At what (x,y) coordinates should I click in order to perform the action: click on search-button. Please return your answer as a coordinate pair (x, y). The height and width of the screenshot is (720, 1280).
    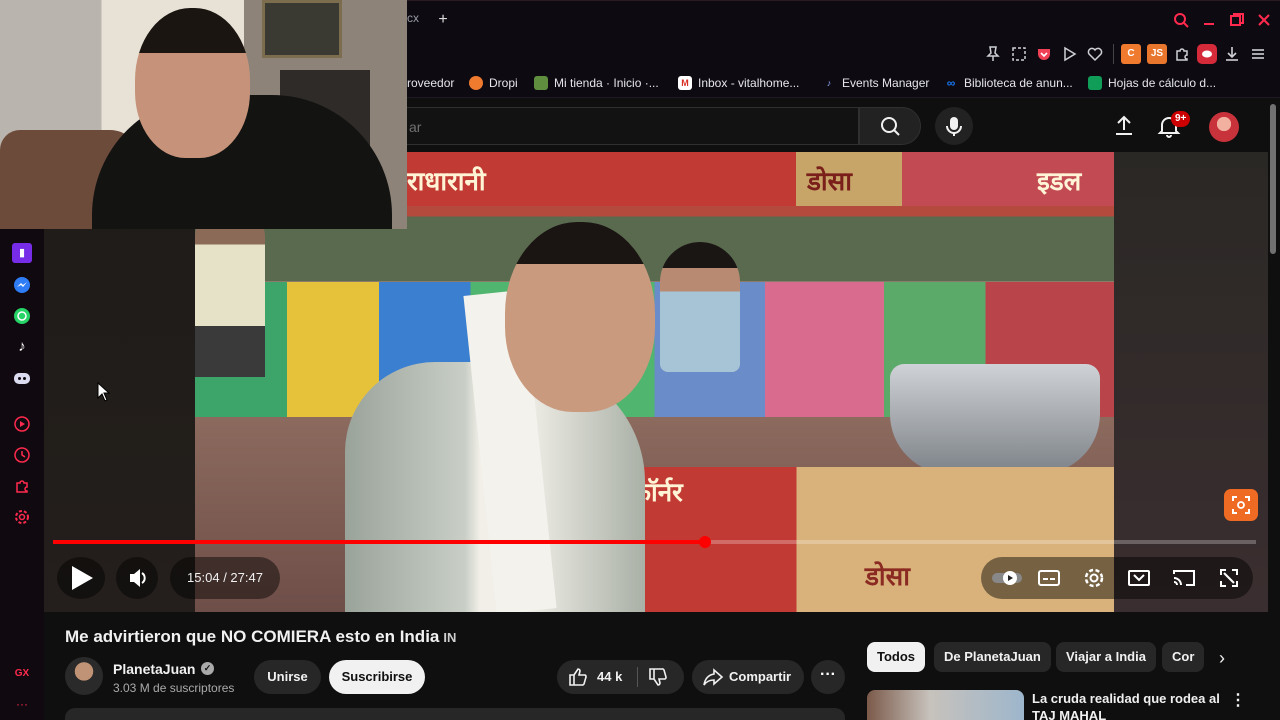
    Looking at the image, I should click on (890, 126).